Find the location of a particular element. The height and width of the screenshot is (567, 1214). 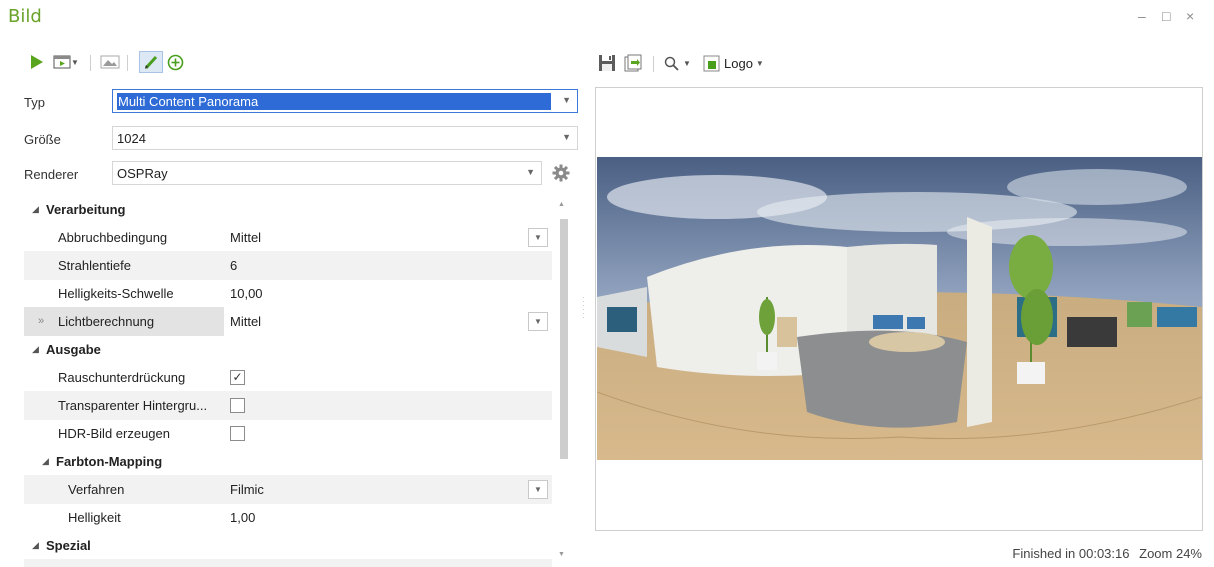

renderer-select: OSPRay ▼ is located at coordinates (327, 173).